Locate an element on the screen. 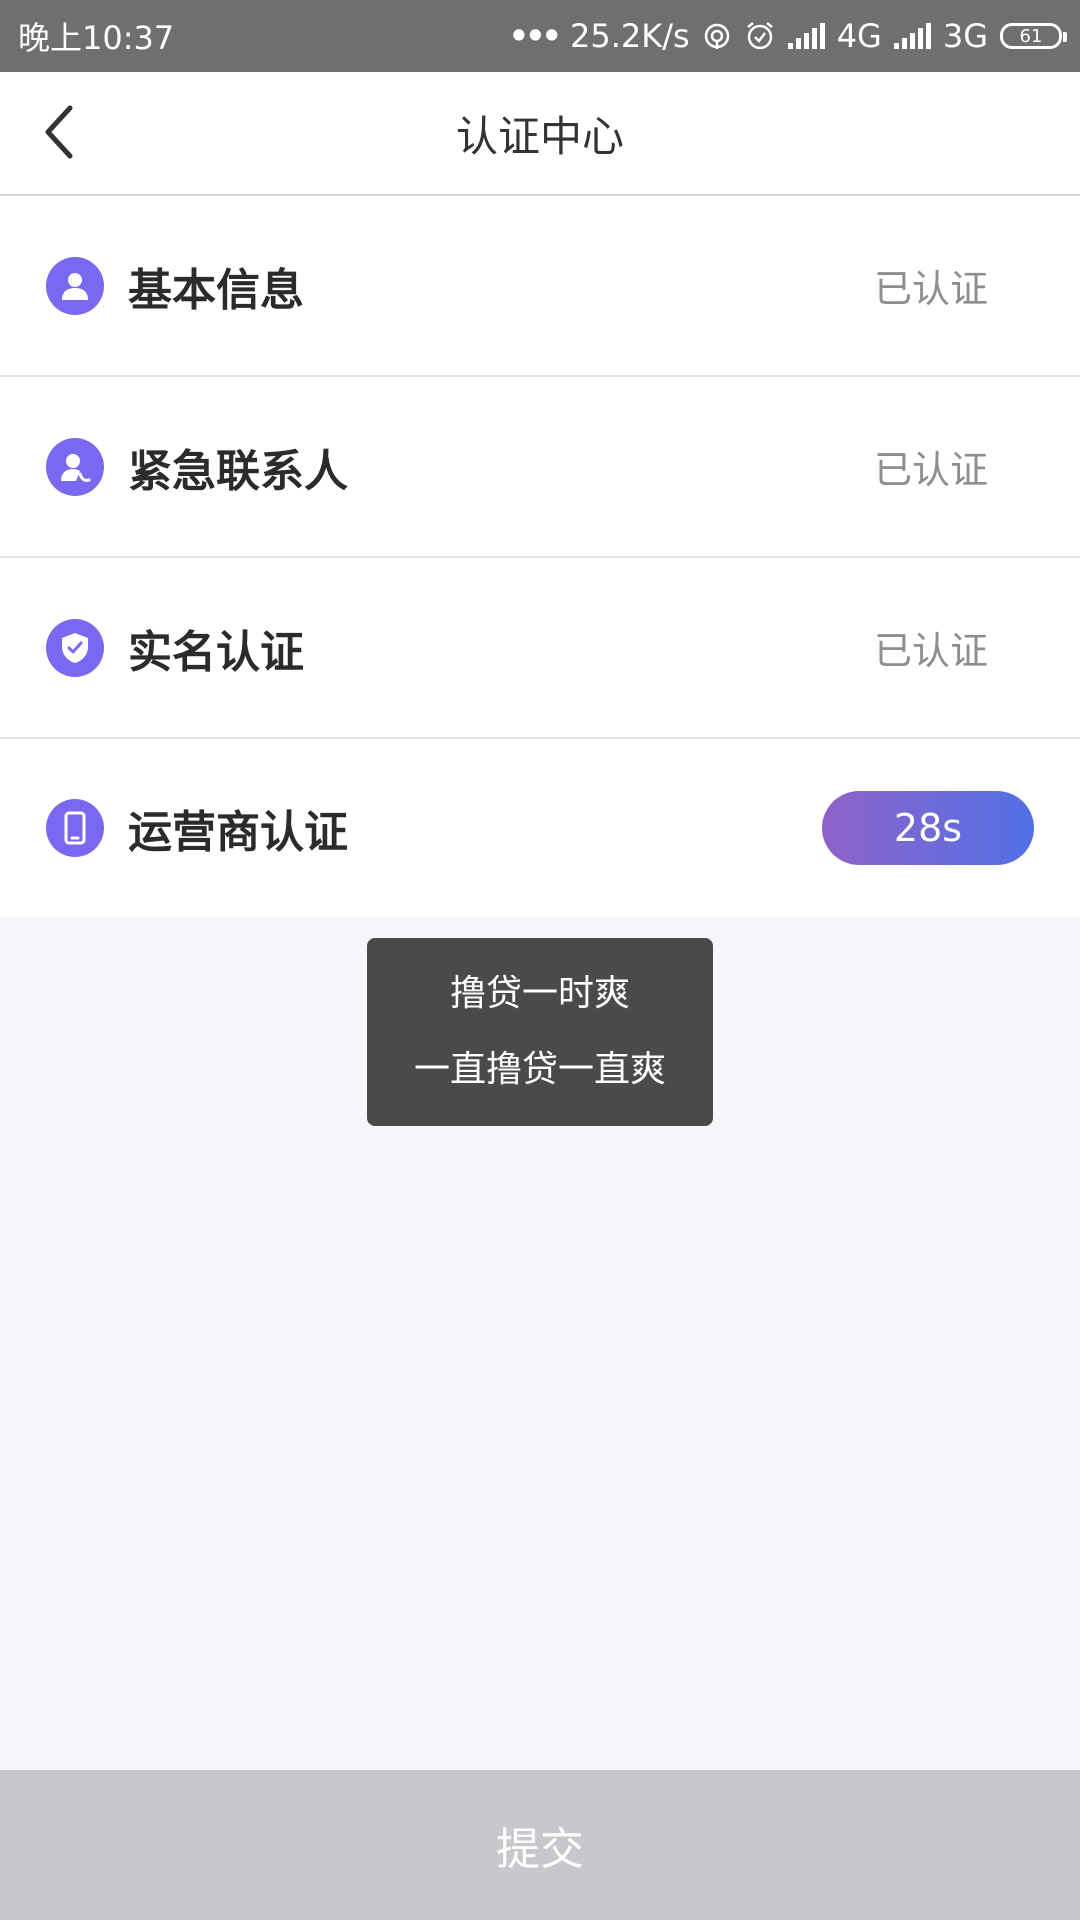 This screenshot has width=1080, height=1920. list-item-label: 基本信息 is located at coordinates (216, 290).